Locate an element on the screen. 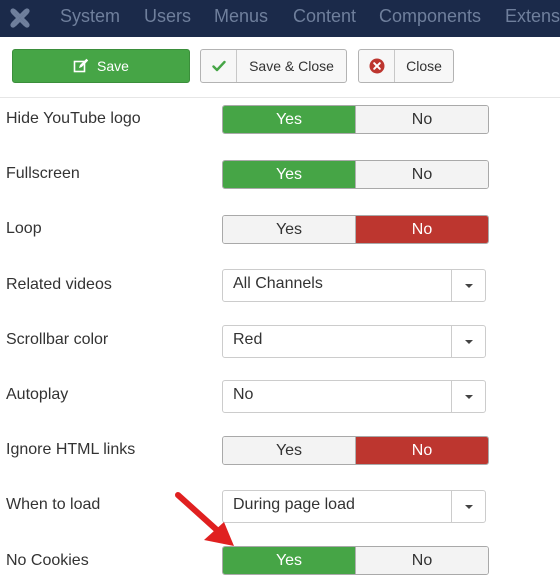  save-close-button-label: Save & Close is located at coordinates (291, 66).